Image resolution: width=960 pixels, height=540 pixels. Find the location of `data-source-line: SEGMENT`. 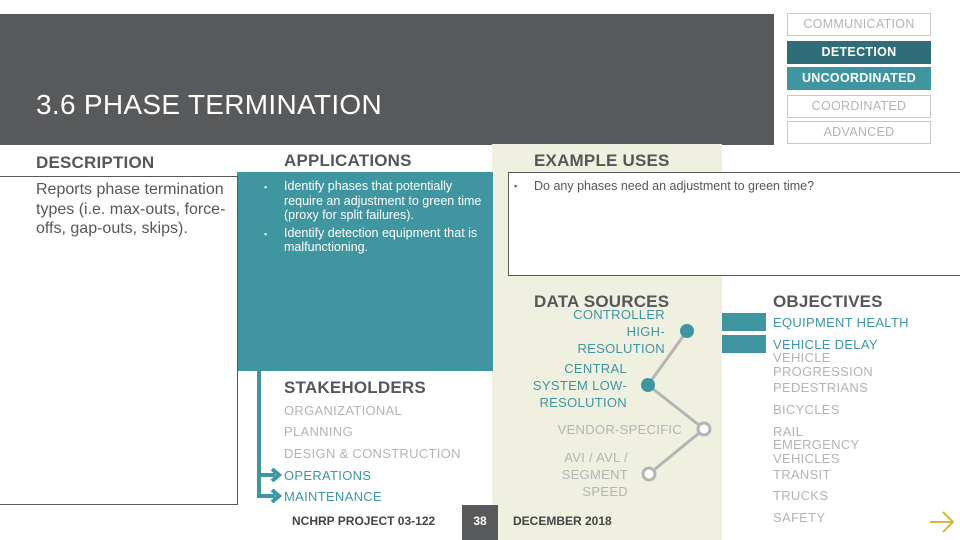

data-source-line: SEGMENT is located at coordinates (594, 474).